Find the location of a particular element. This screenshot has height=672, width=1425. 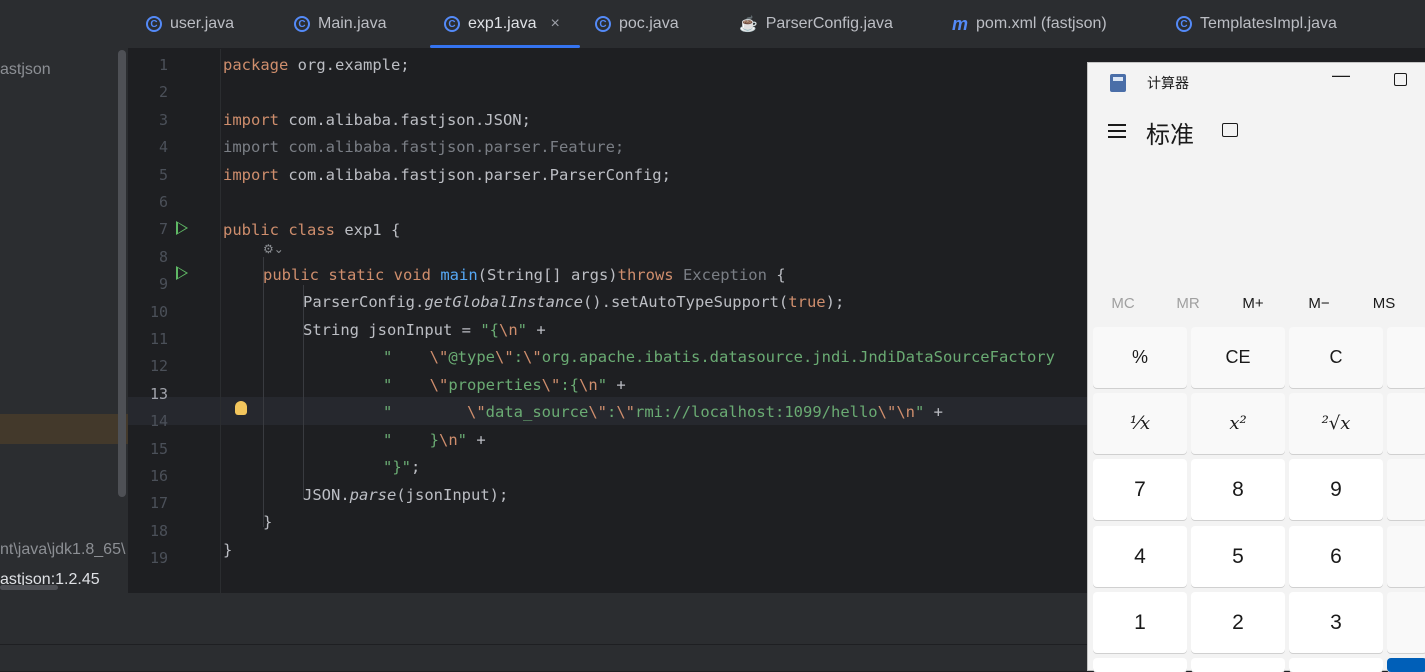

digit-8-button: 8 is located at coordinates (1238, 489).